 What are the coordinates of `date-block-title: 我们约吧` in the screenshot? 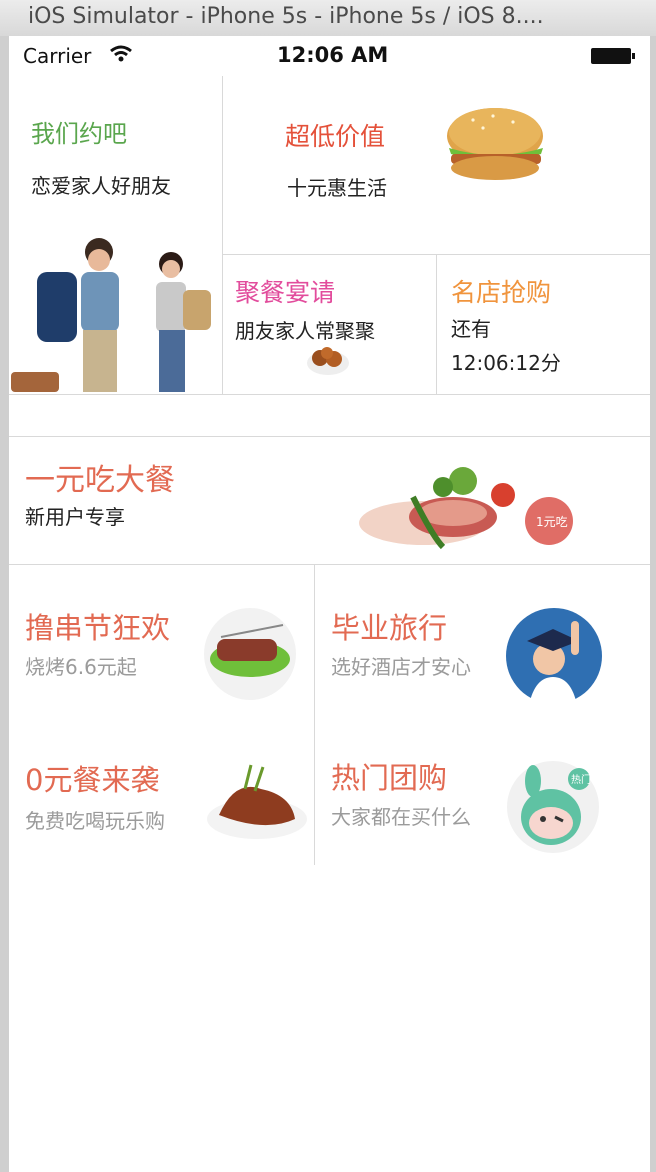 It's located at (79, 134).